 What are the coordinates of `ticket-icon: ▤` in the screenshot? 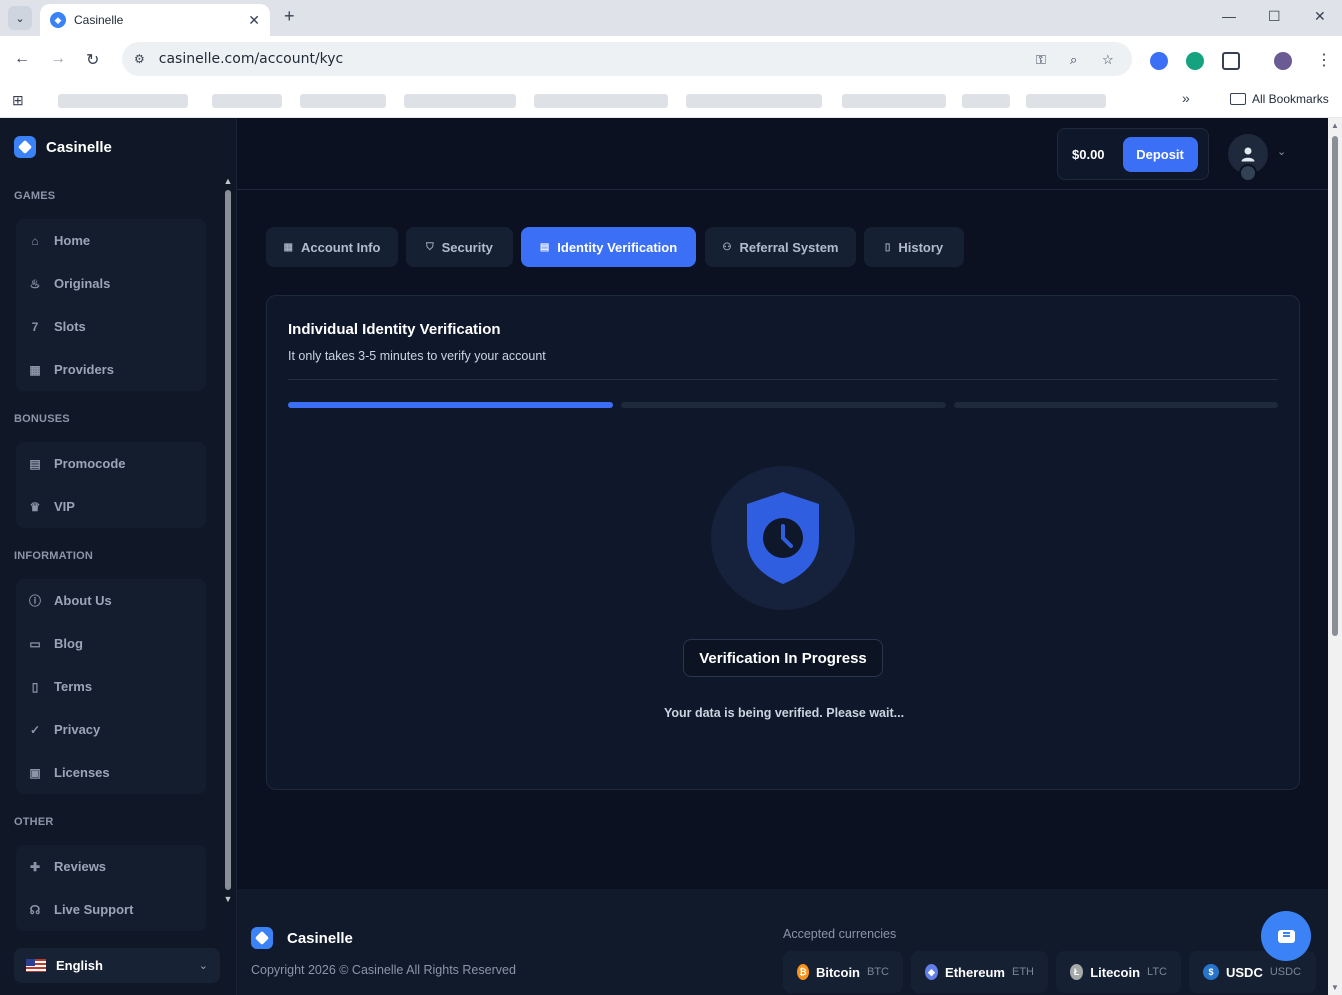 It's located at (35, 463).